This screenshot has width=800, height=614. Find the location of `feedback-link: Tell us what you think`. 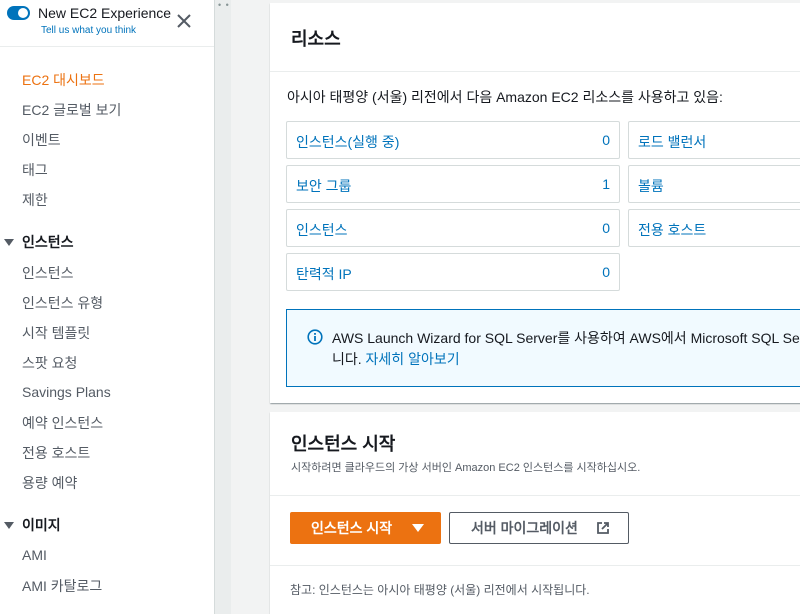

feedback-link: Tell us what you think is located at coordinates (88, 30).